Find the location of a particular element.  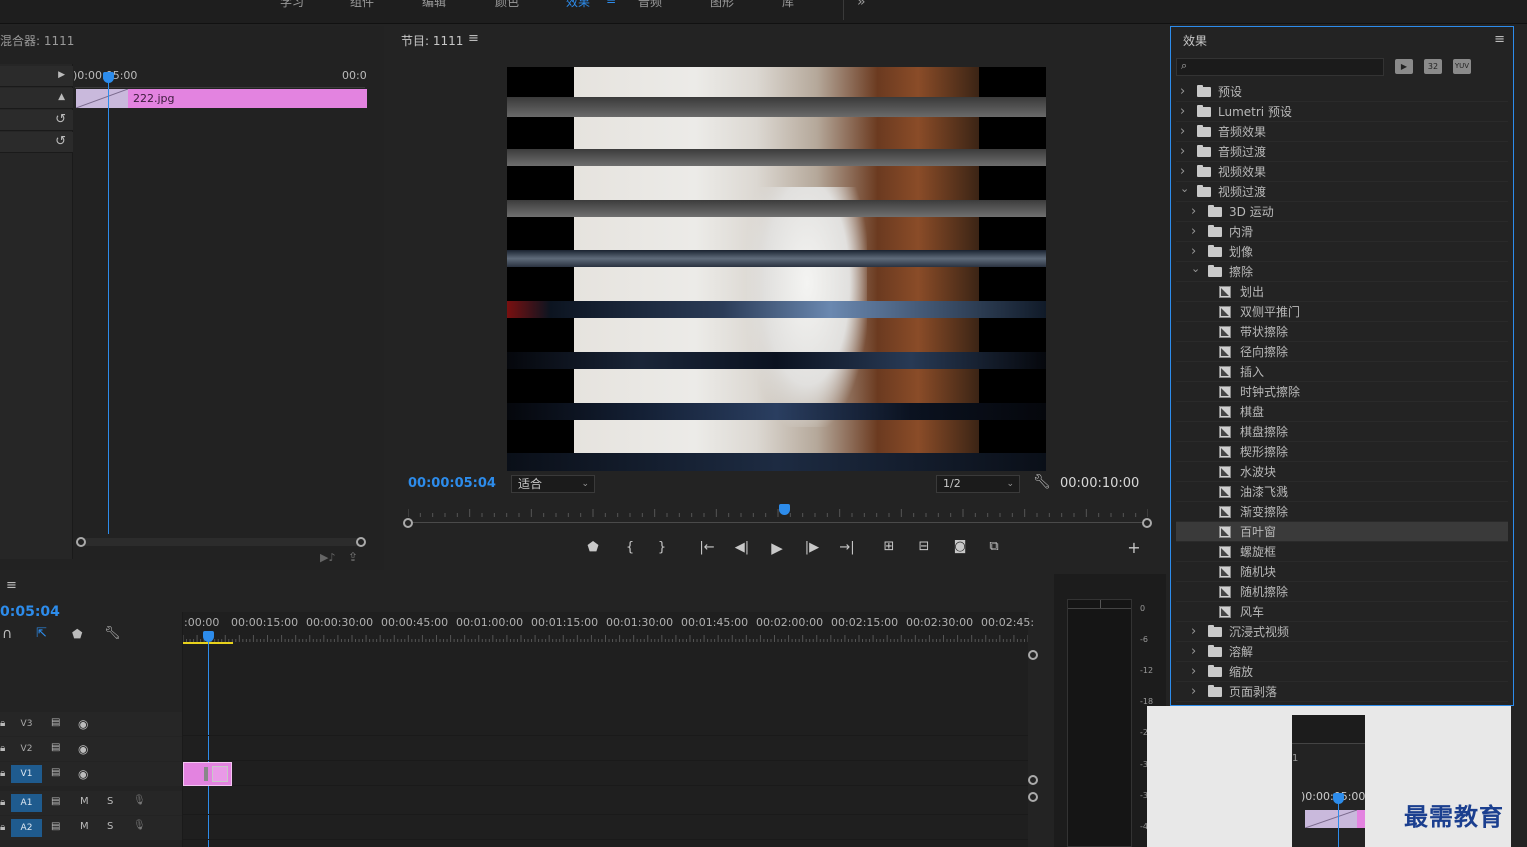

effect-folder-item: › 页面剥落 is located at coordinates (1342, 692).